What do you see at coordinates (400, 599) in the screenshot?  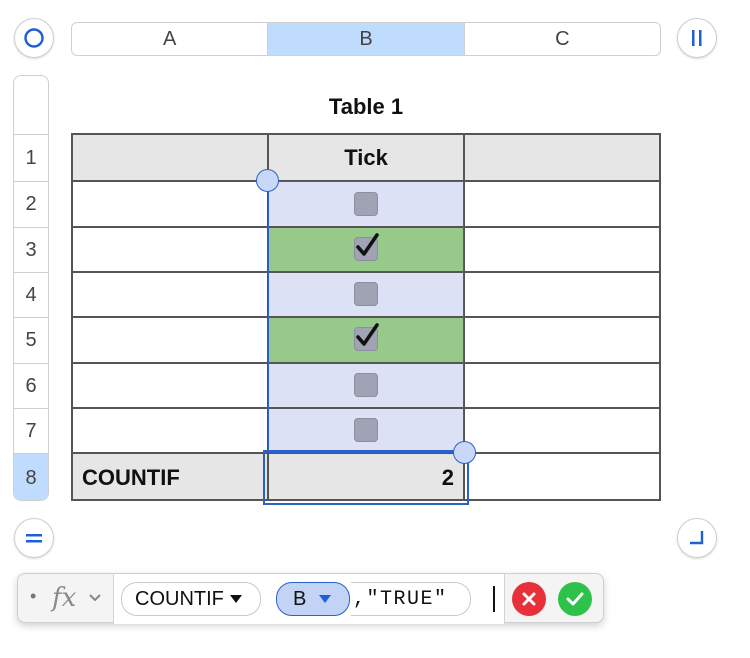 I see `argument-rest-text: ,"TRUE"` at bounding box center [400, 599].